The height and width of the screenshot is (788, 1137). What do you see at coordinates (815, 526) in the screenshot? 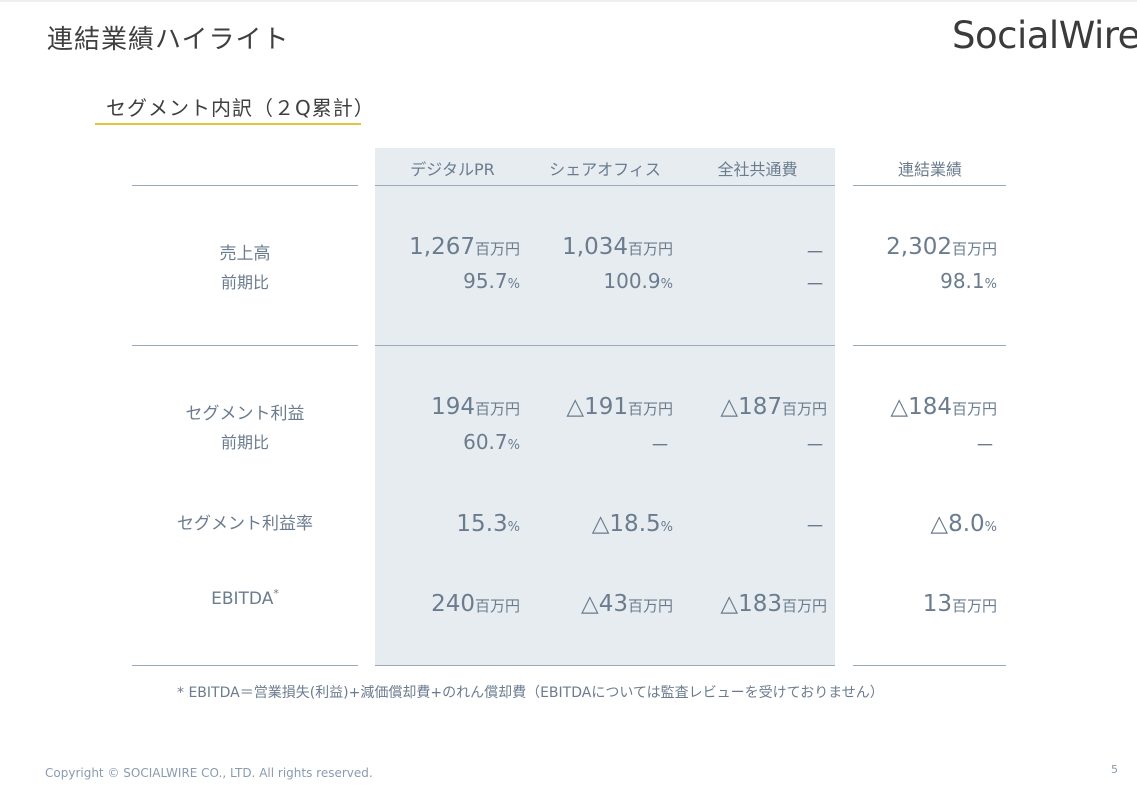
I see `margin-corporate: －` at bounding box center [815, 526].